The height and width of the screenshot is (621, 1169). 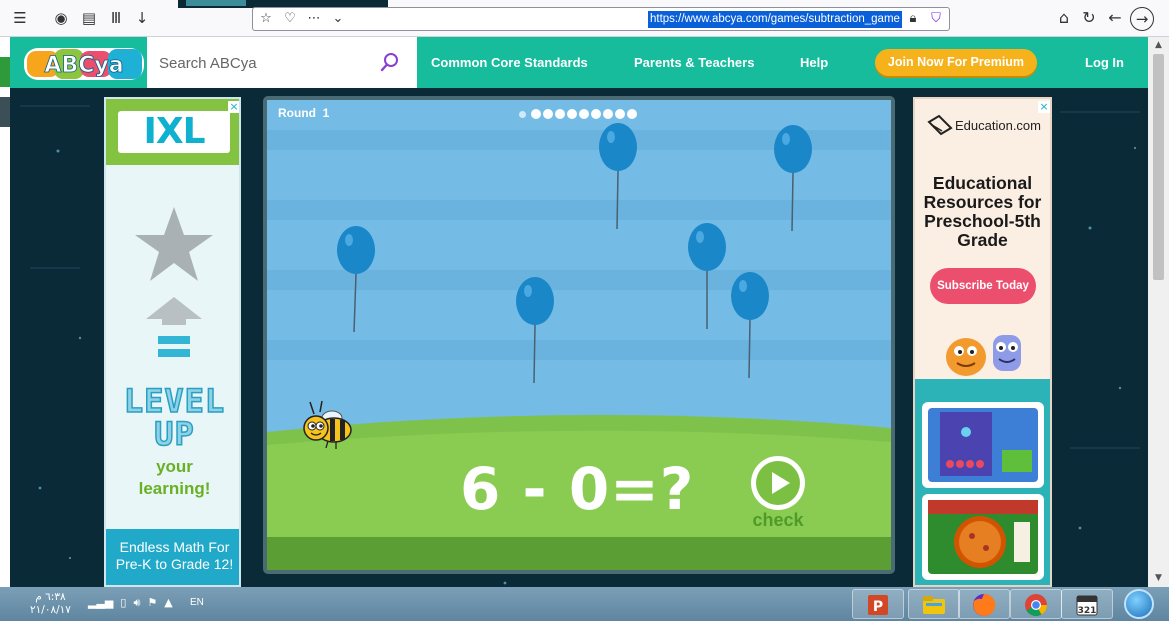 I want to click on powerpoint-icon: P, so click(x=878, y=604).